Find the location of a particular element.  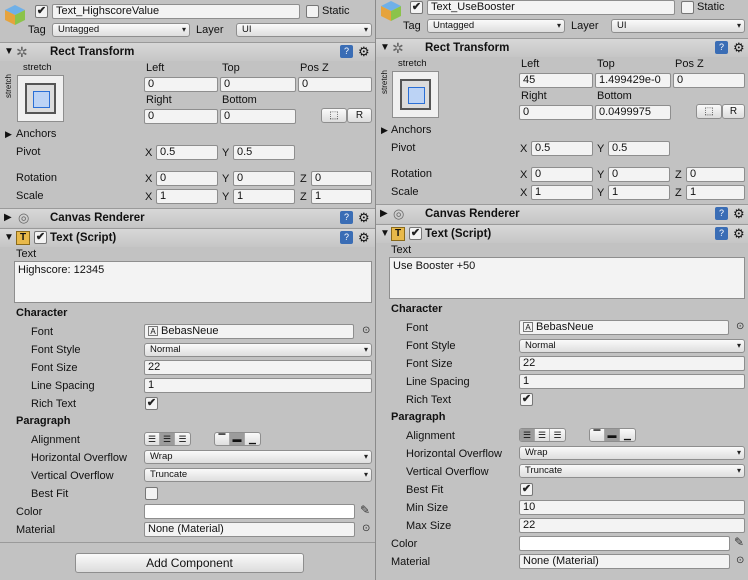

rect-transform-header: ▼ ✲ Rect Transform ? ⚙ is located at coordinates (188, 51).